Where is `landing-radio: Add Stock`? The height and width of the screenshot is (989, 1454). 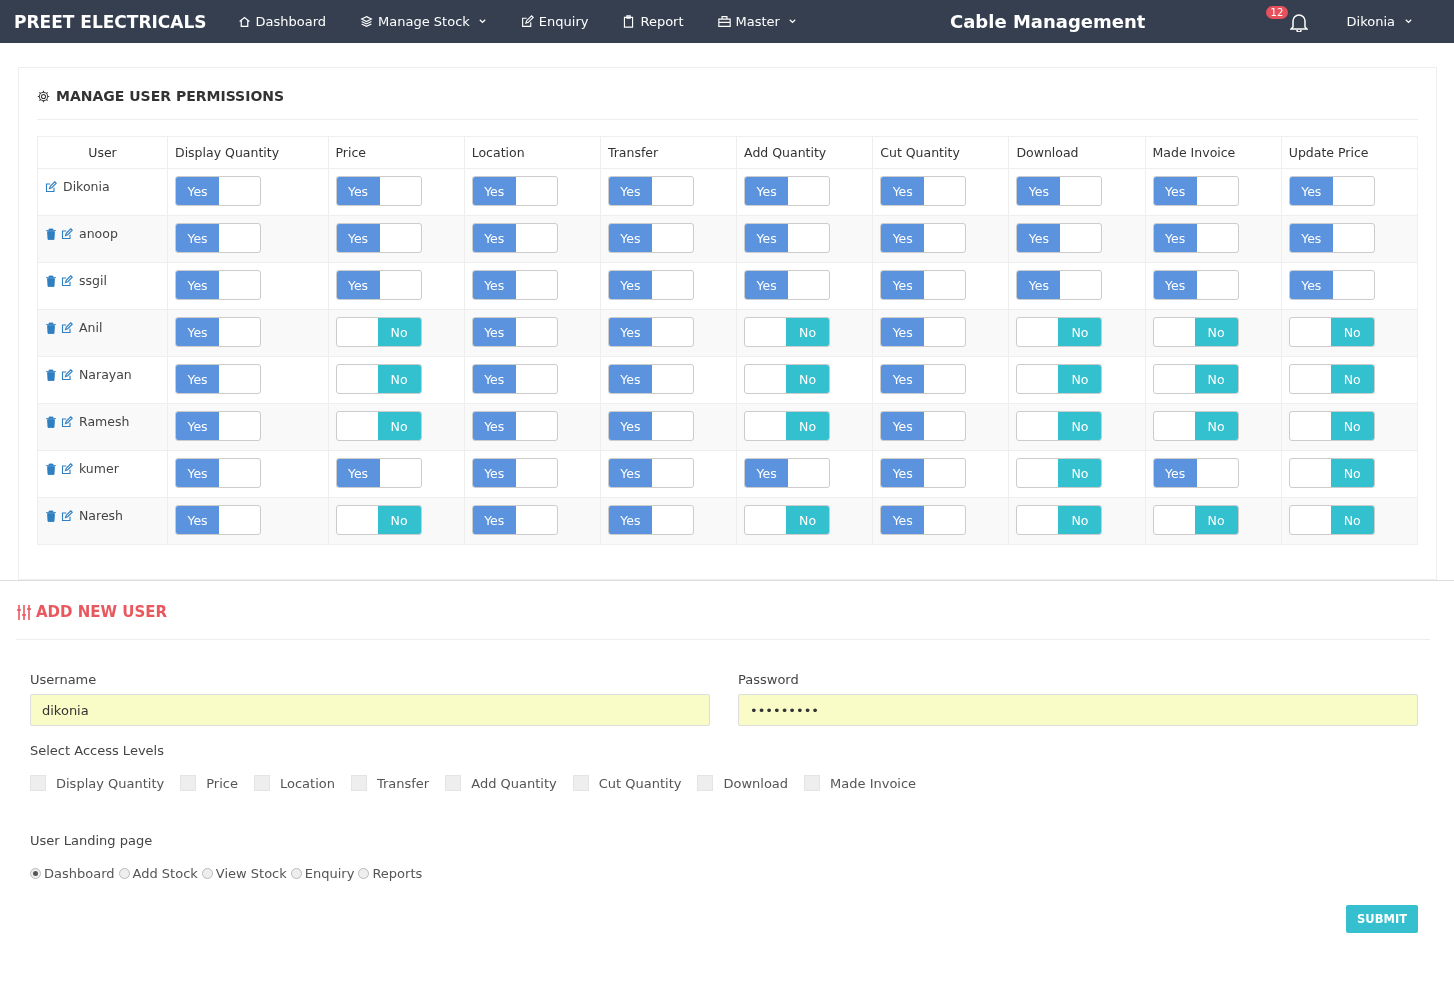
landing-radio: Add Stock is located at coordinates (158, 873).